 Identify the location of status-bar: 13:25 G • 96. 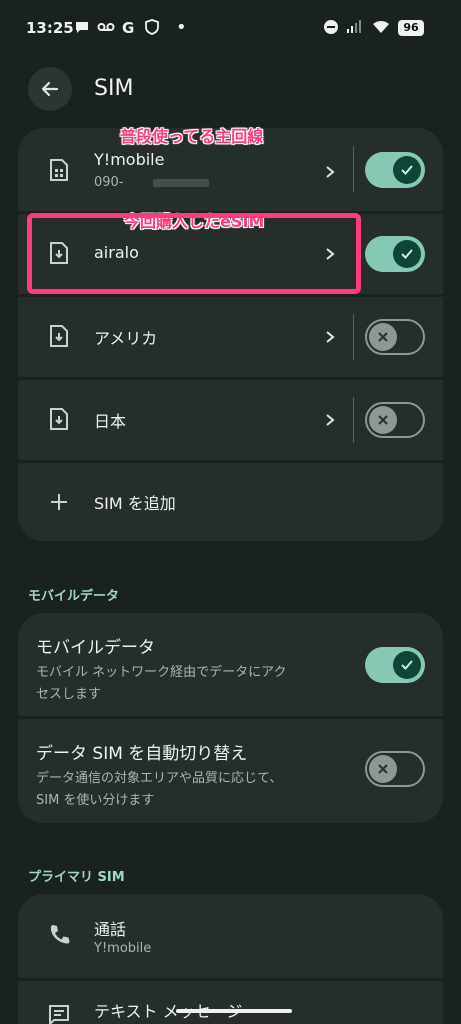
(230, 28).